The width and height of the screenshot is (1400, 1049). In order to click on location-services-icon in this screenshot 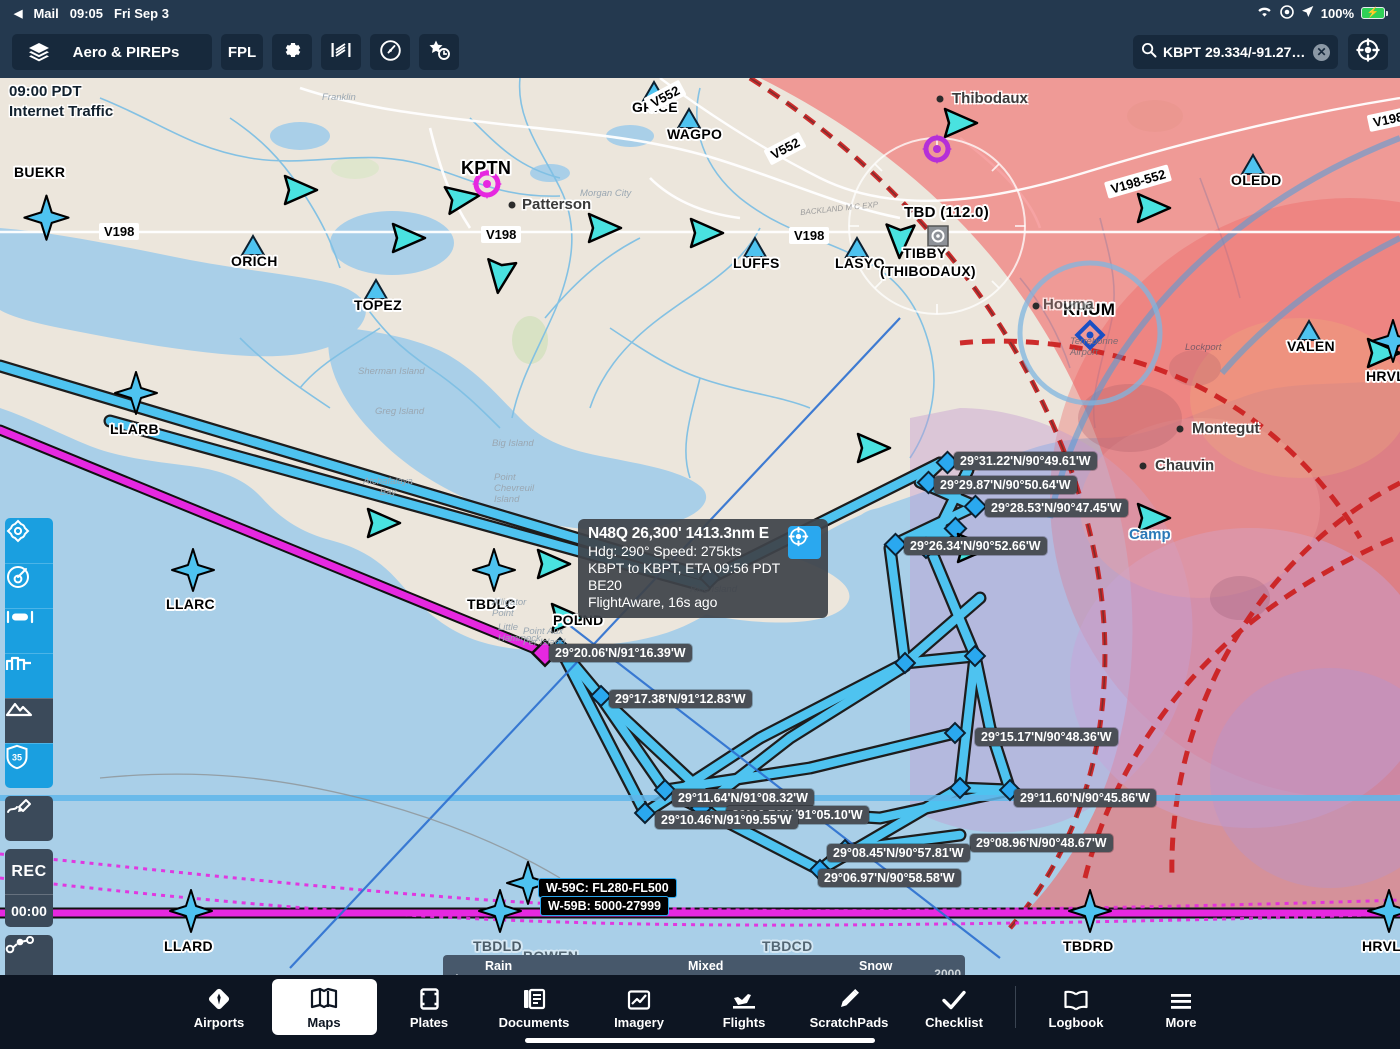, I will do `click(1286, 13)`.